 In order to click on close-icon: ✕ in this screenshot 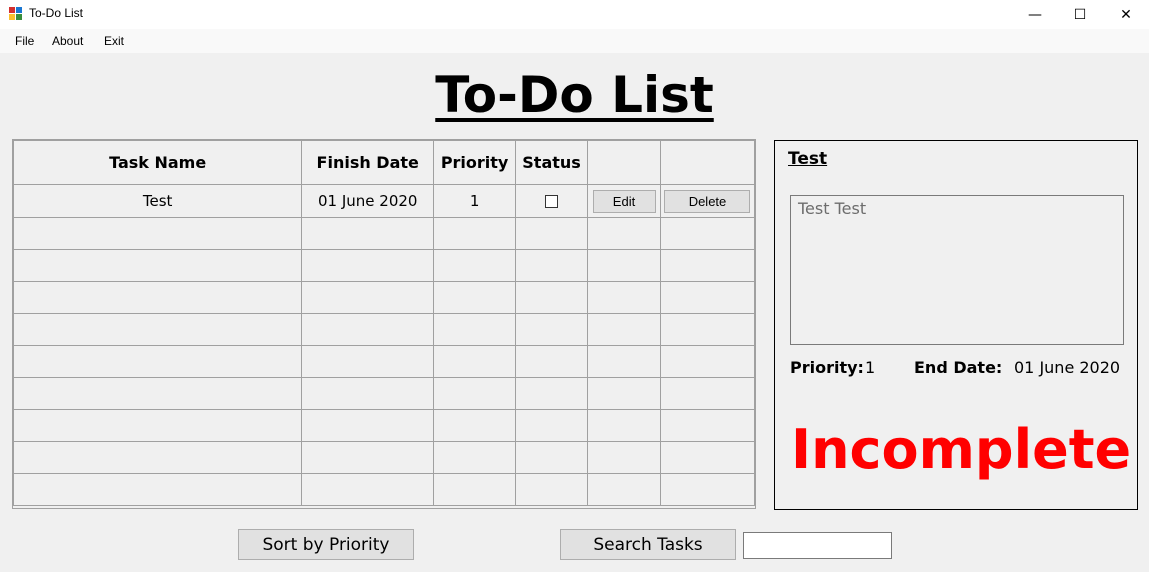, I will do `click(1126, 14)`.